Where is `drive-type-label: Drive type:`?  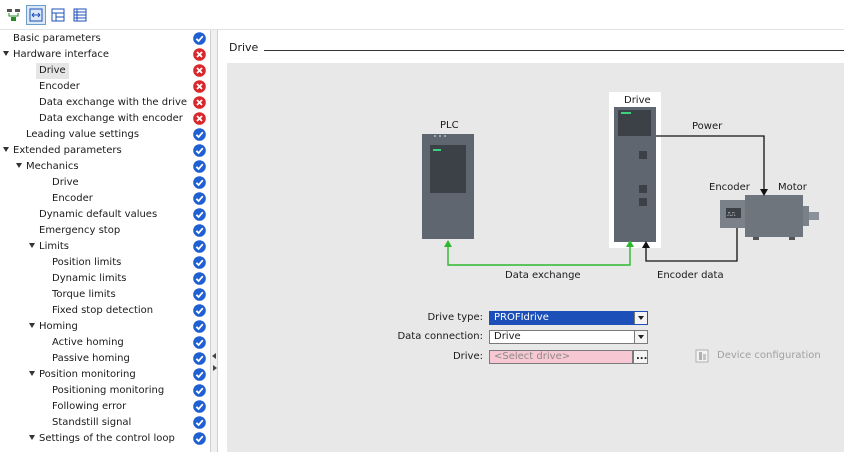 drive-type-label: Drive type: is located at coordinates (455, 317).